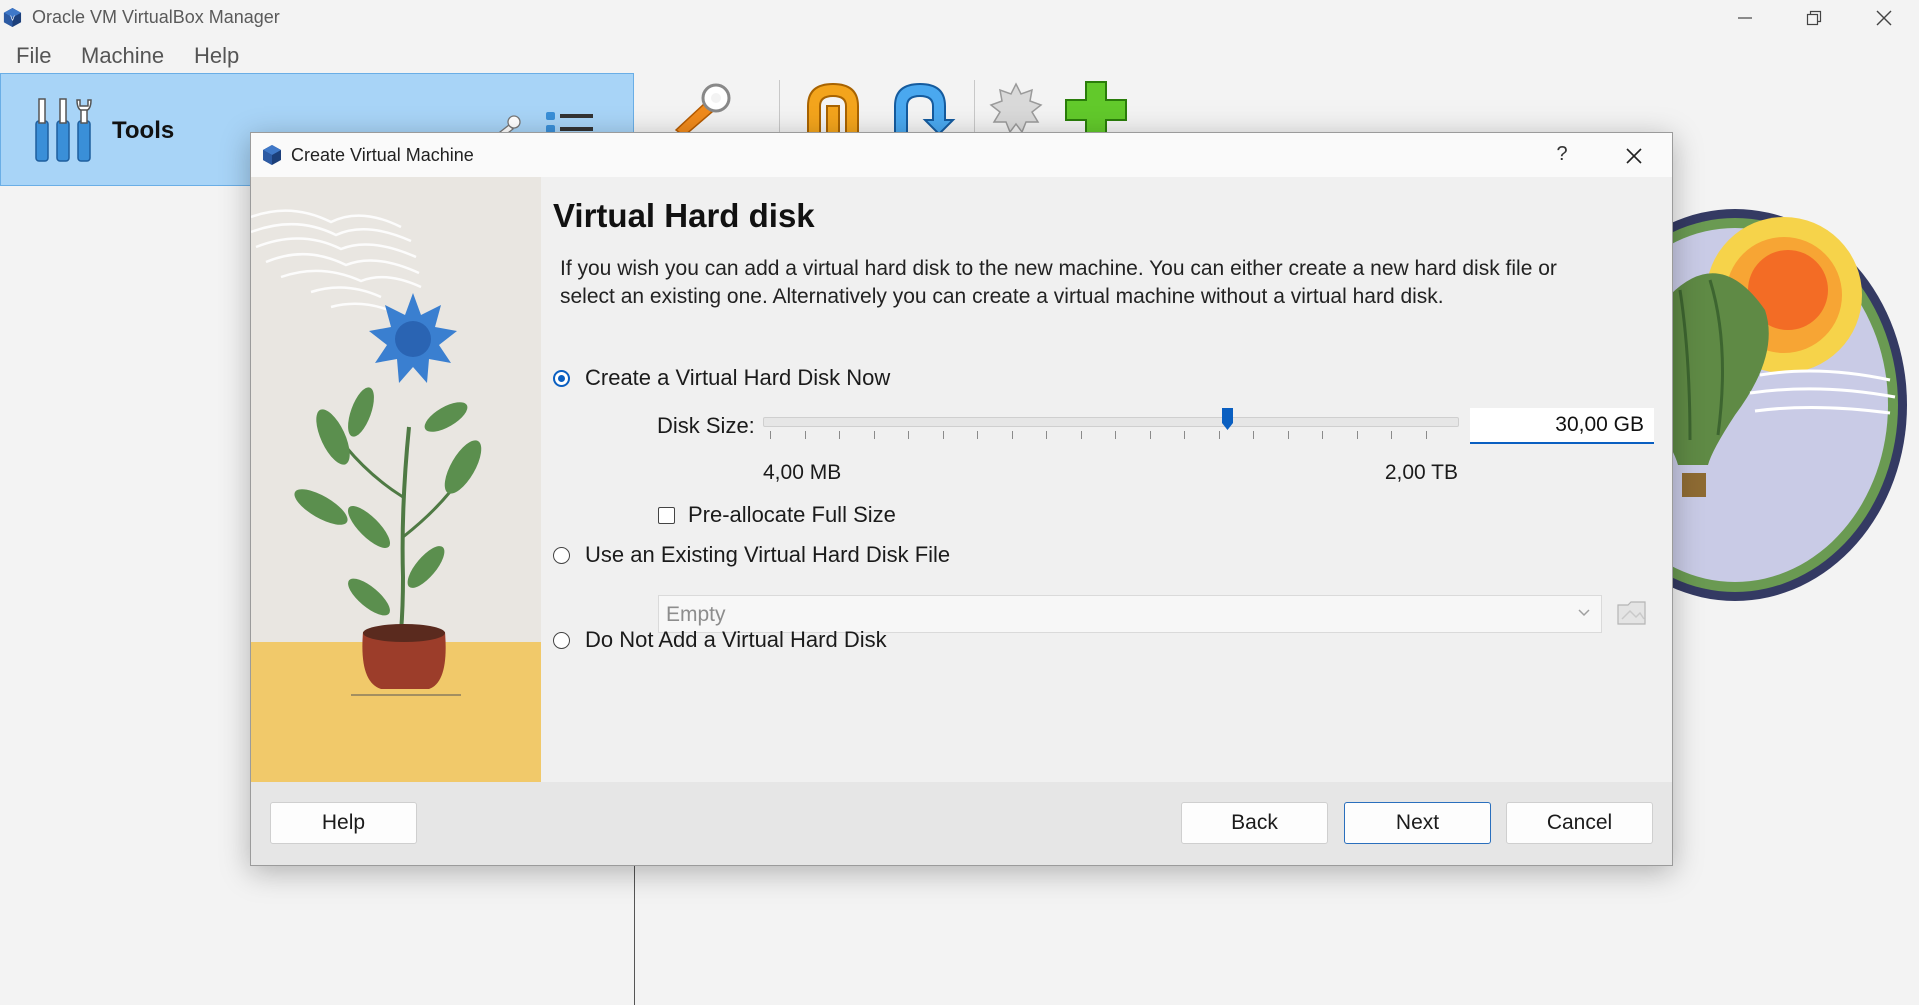 The height and width of the screenshot is (1005, 1919). Describe the element at coordinates (706, 425) in the screenshot. I see `disk-size-label: Disk Size:` at that location.